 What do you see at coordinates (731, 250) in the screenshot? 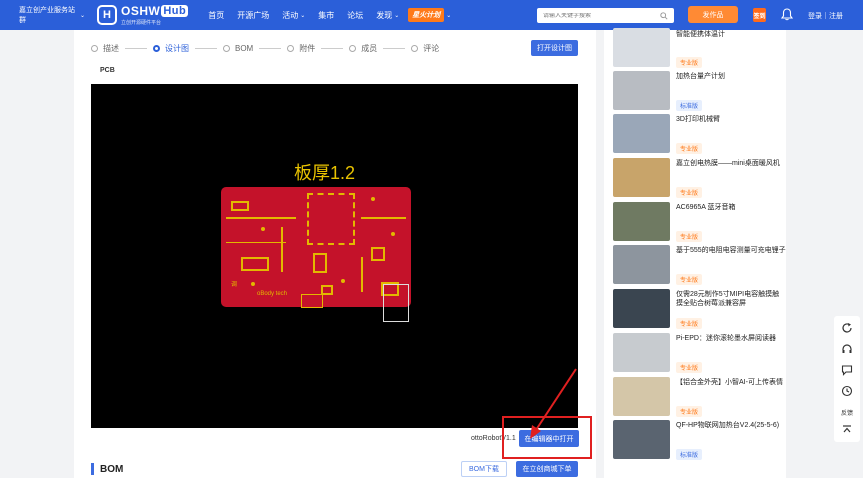
I see `project-title: 基于555的电阻电容测量可充电锂子` at bounding box center [731, 250].